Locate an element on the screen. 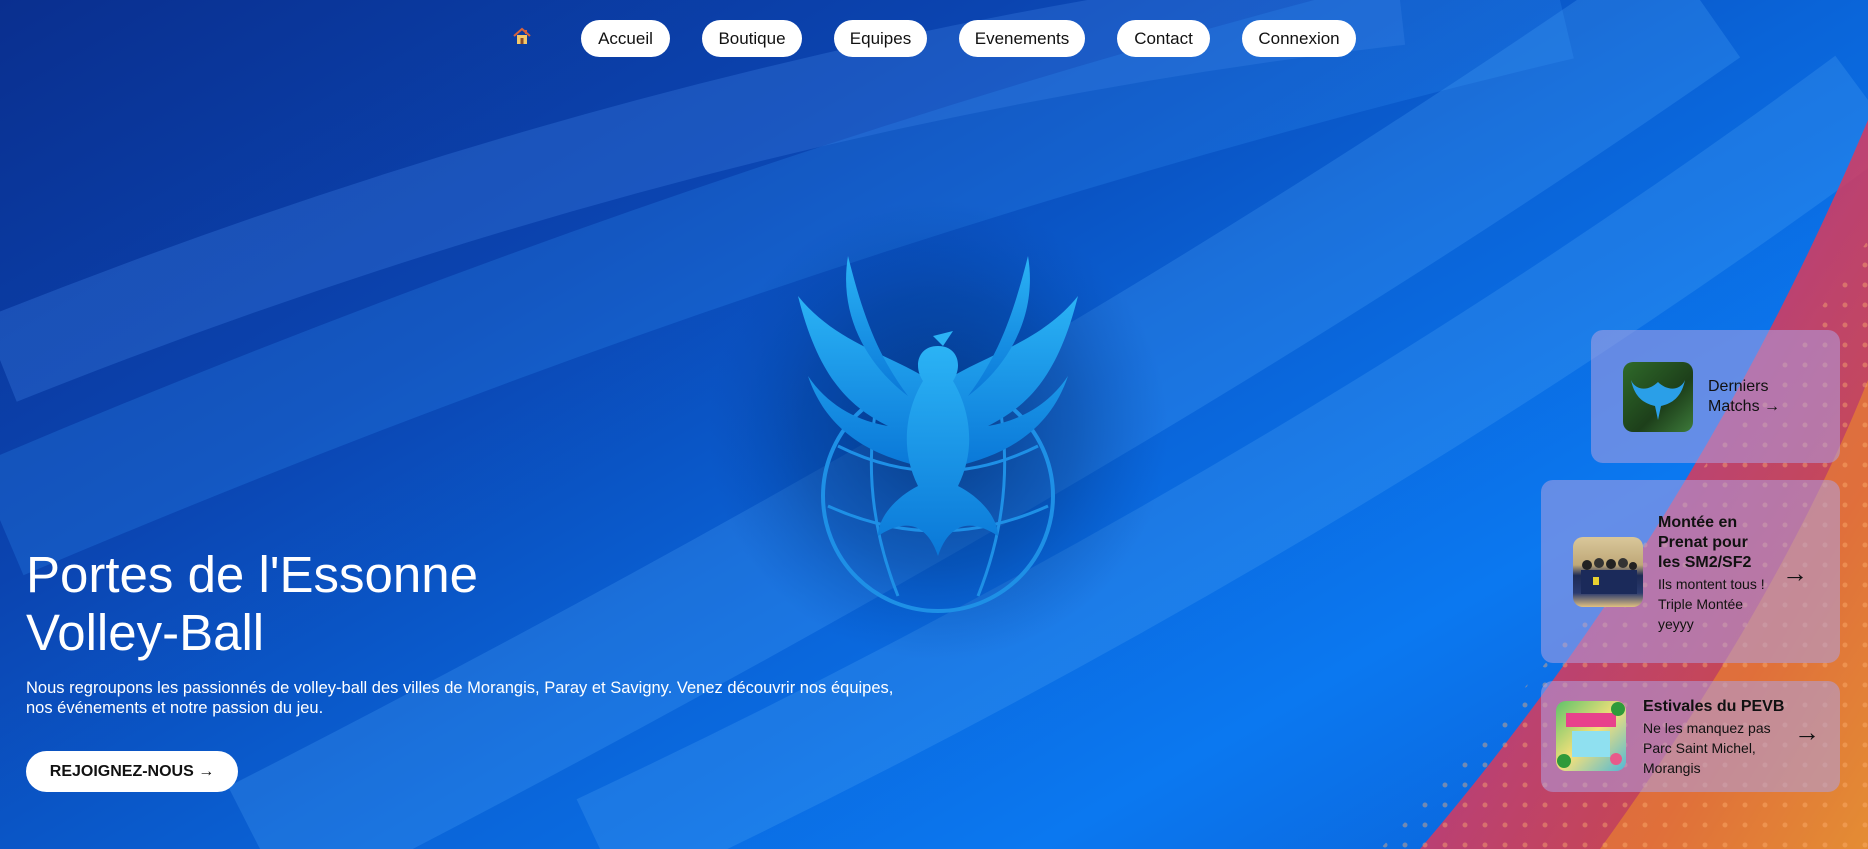 The image size is (1868, 849). card-text-line: Triple Montée is located at coordinates (1701, 604).